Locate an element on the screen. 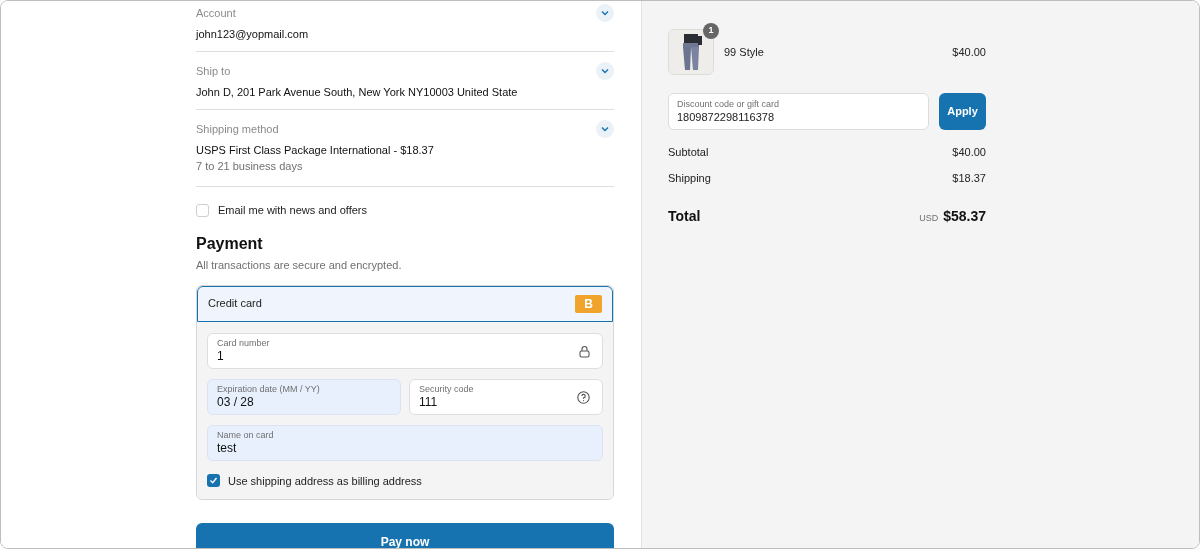  summary-label: Shipping is located at coordinates (689, 178).